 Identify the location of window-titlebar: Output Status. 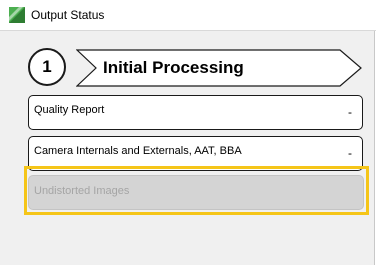
(188, 15).